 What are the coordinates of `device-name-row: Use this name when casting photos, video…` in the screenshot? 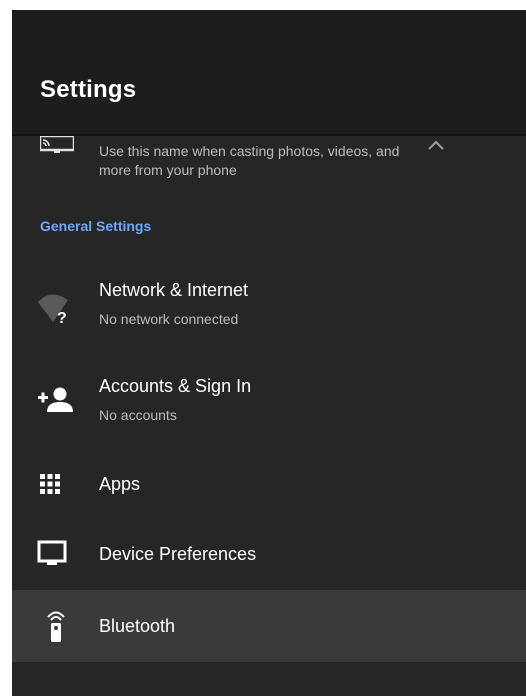 It's located at (269, 164).